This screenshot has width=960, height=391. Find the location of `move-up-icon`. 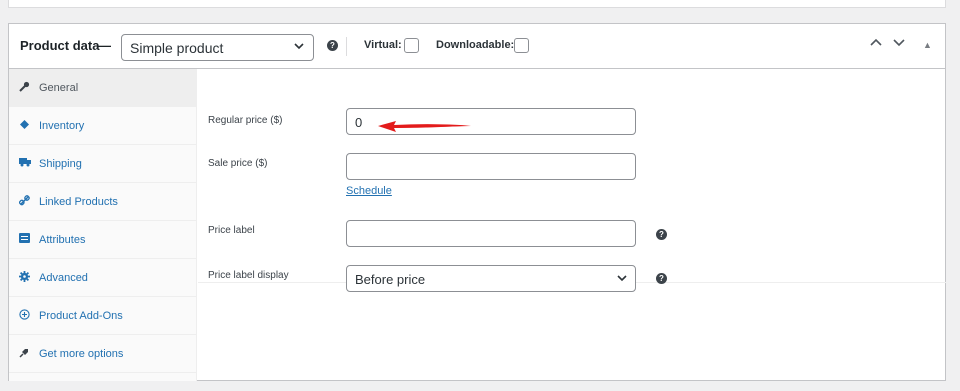

move-up-icon is located at coordinates (876, 43).